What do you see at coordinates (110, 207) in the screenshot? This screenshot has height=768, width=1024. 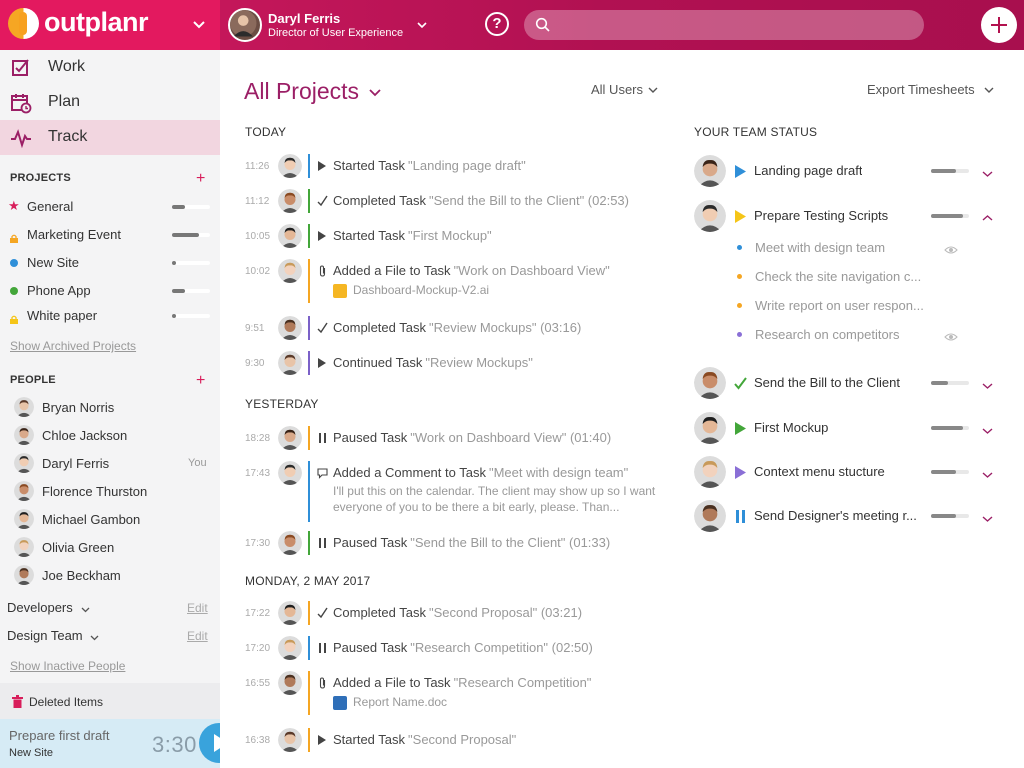 I see `project-item: ★ General` at bounding box center [110, 207].